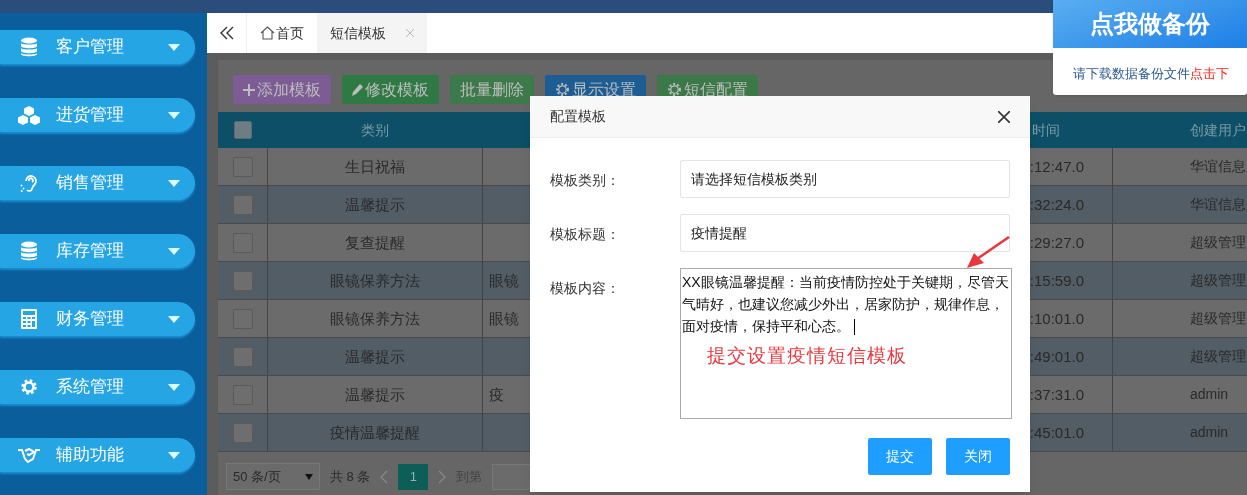 This screenshot has width=1247, height=495. I want to click on close-button: 关闭, so click(978, 456).